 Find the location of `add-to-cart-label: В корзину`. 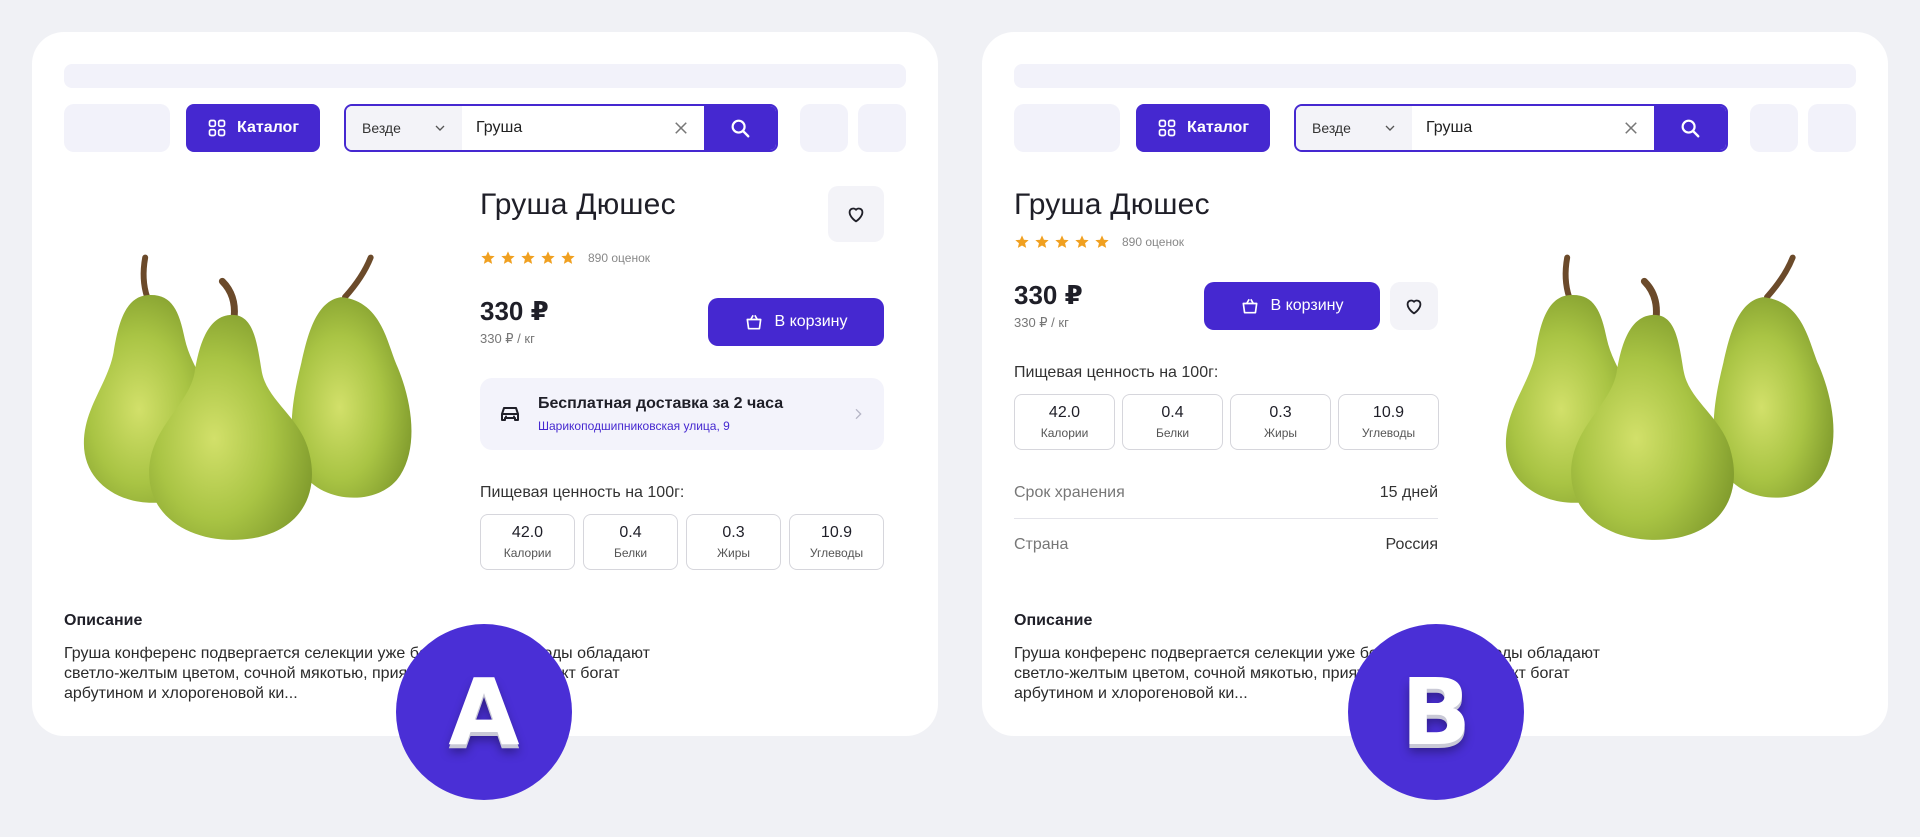

add-to-cart-label: В корзину is located at coordinates (1307, 305).